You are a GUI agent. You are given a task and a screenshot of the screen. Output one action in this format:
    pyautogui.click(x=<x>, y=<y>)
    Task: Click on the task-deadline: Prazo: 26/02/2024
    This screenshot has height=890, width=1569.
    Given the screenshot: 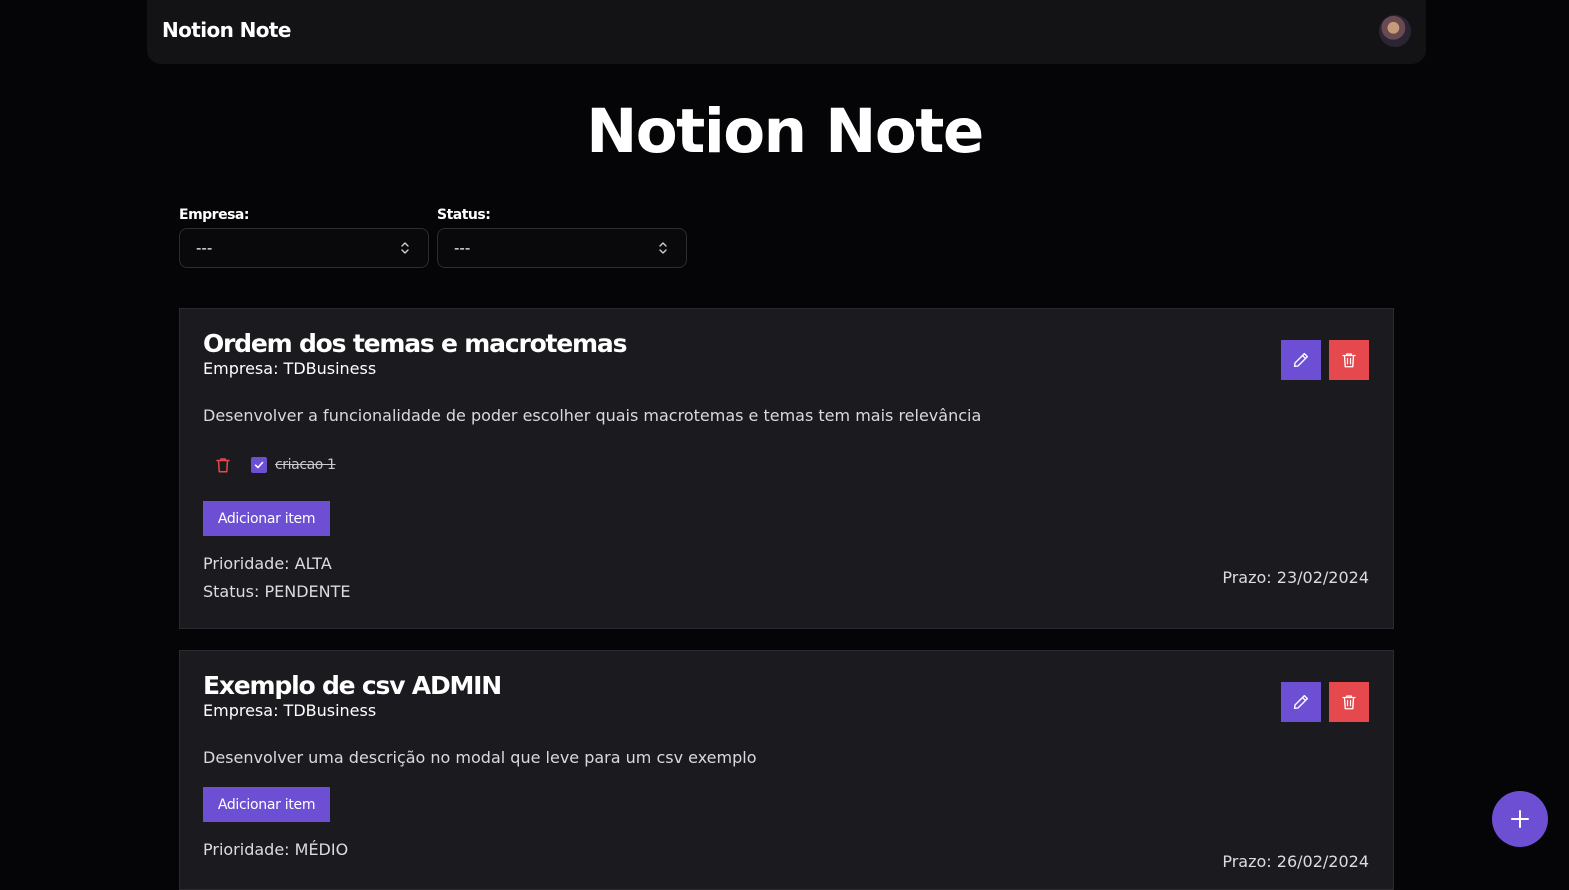 What is the action you would take?
    pyautogui.click(x=1295, y=861)
    